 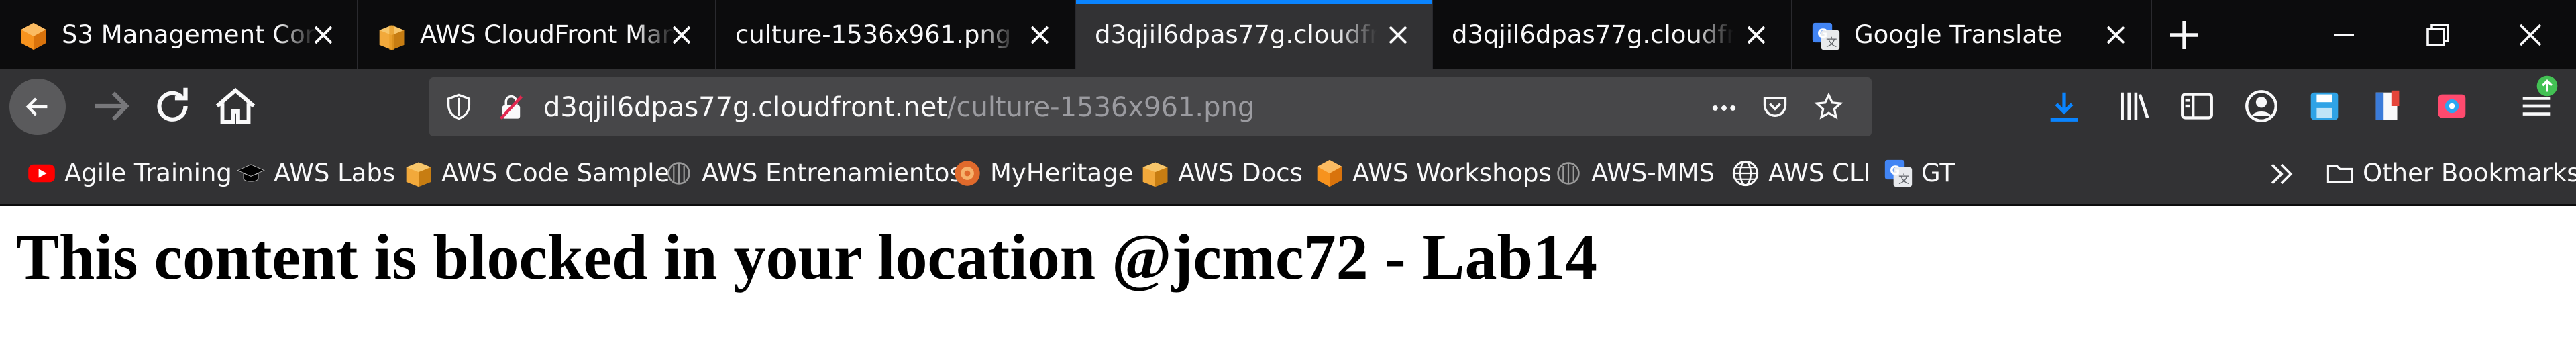 I want to click on bookmark-label: AWS-MMS, so click(x=1653, y=173).